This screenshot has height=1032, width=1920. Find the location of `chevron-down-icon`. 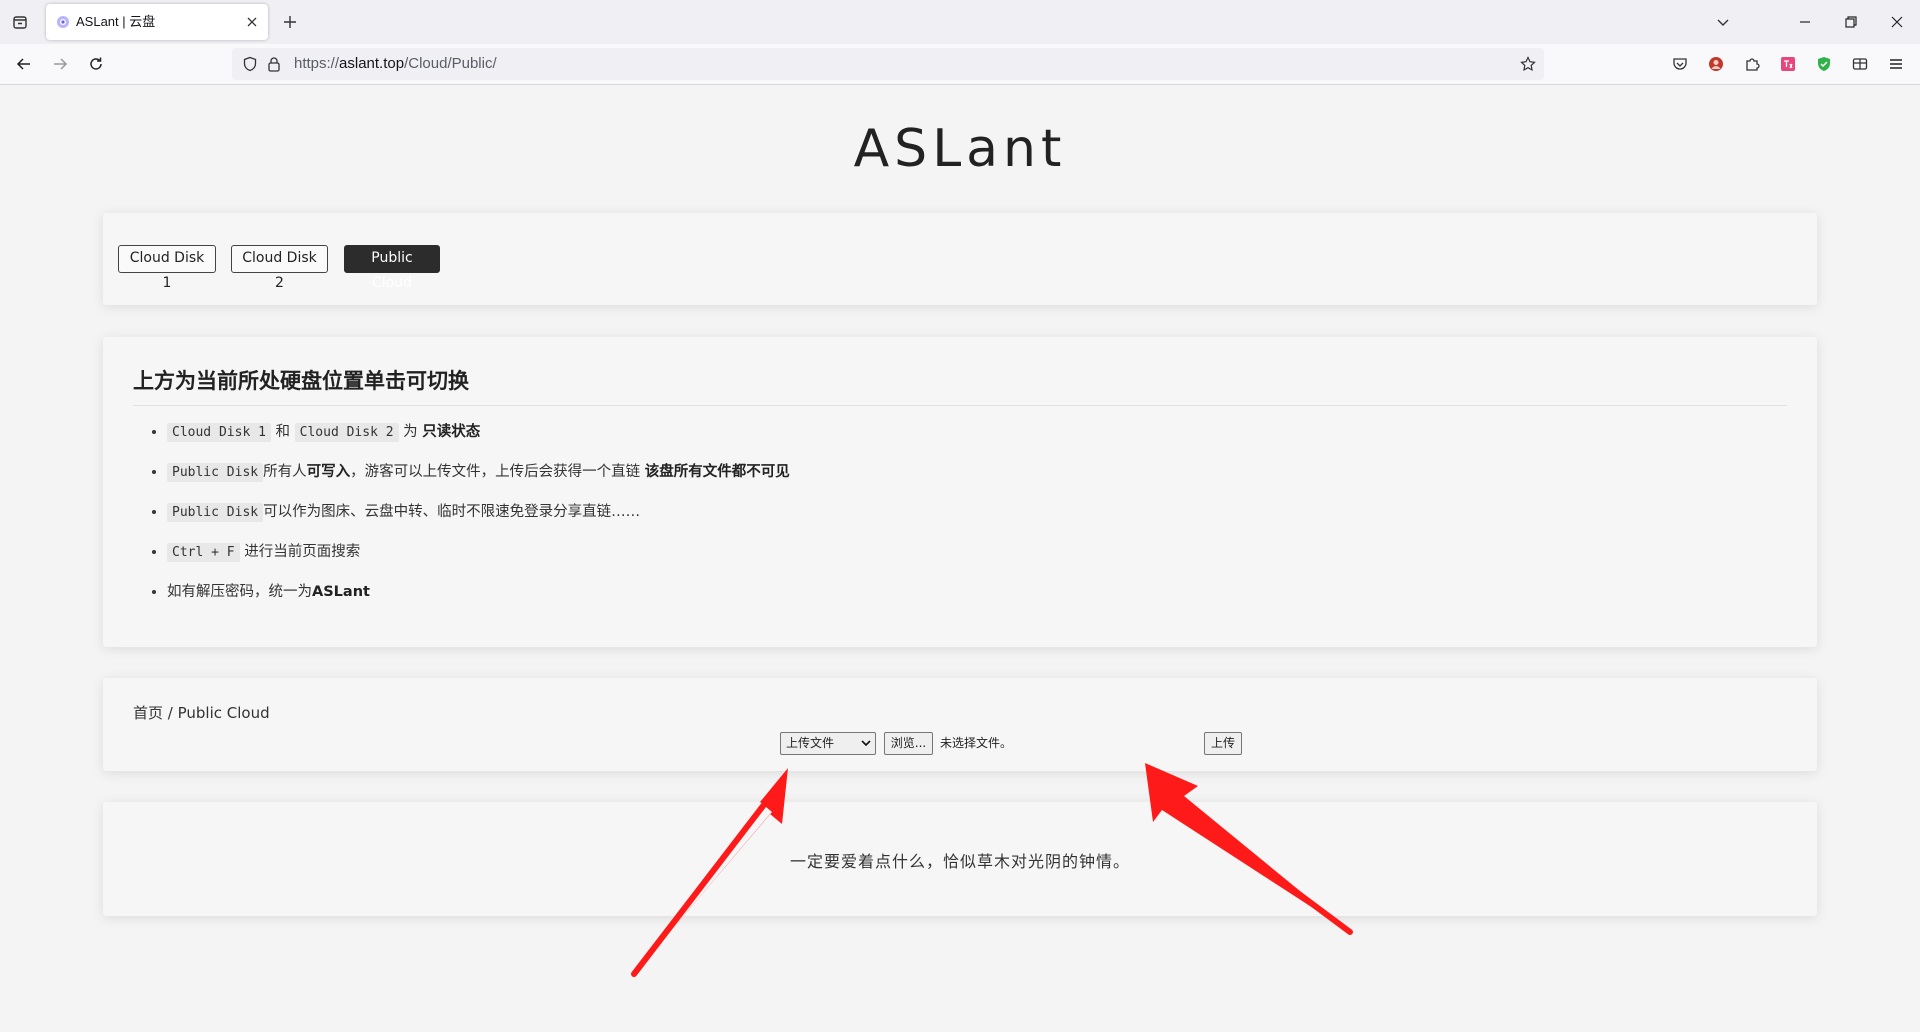

chevron-down-icon is located at coordinates (866, 743).